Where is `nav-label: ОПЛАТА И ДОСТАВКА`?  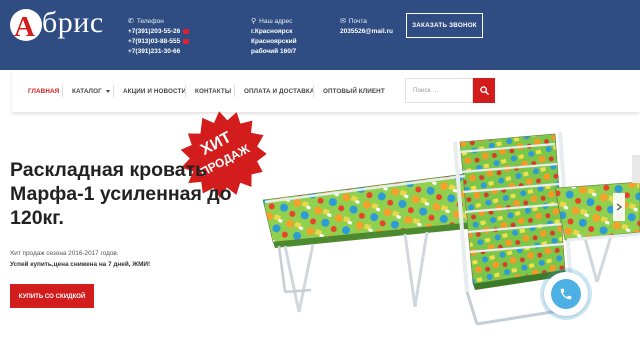 nav-label: ОПЛАТА И ДОСТАВКА is located at coordinates (279, 91).